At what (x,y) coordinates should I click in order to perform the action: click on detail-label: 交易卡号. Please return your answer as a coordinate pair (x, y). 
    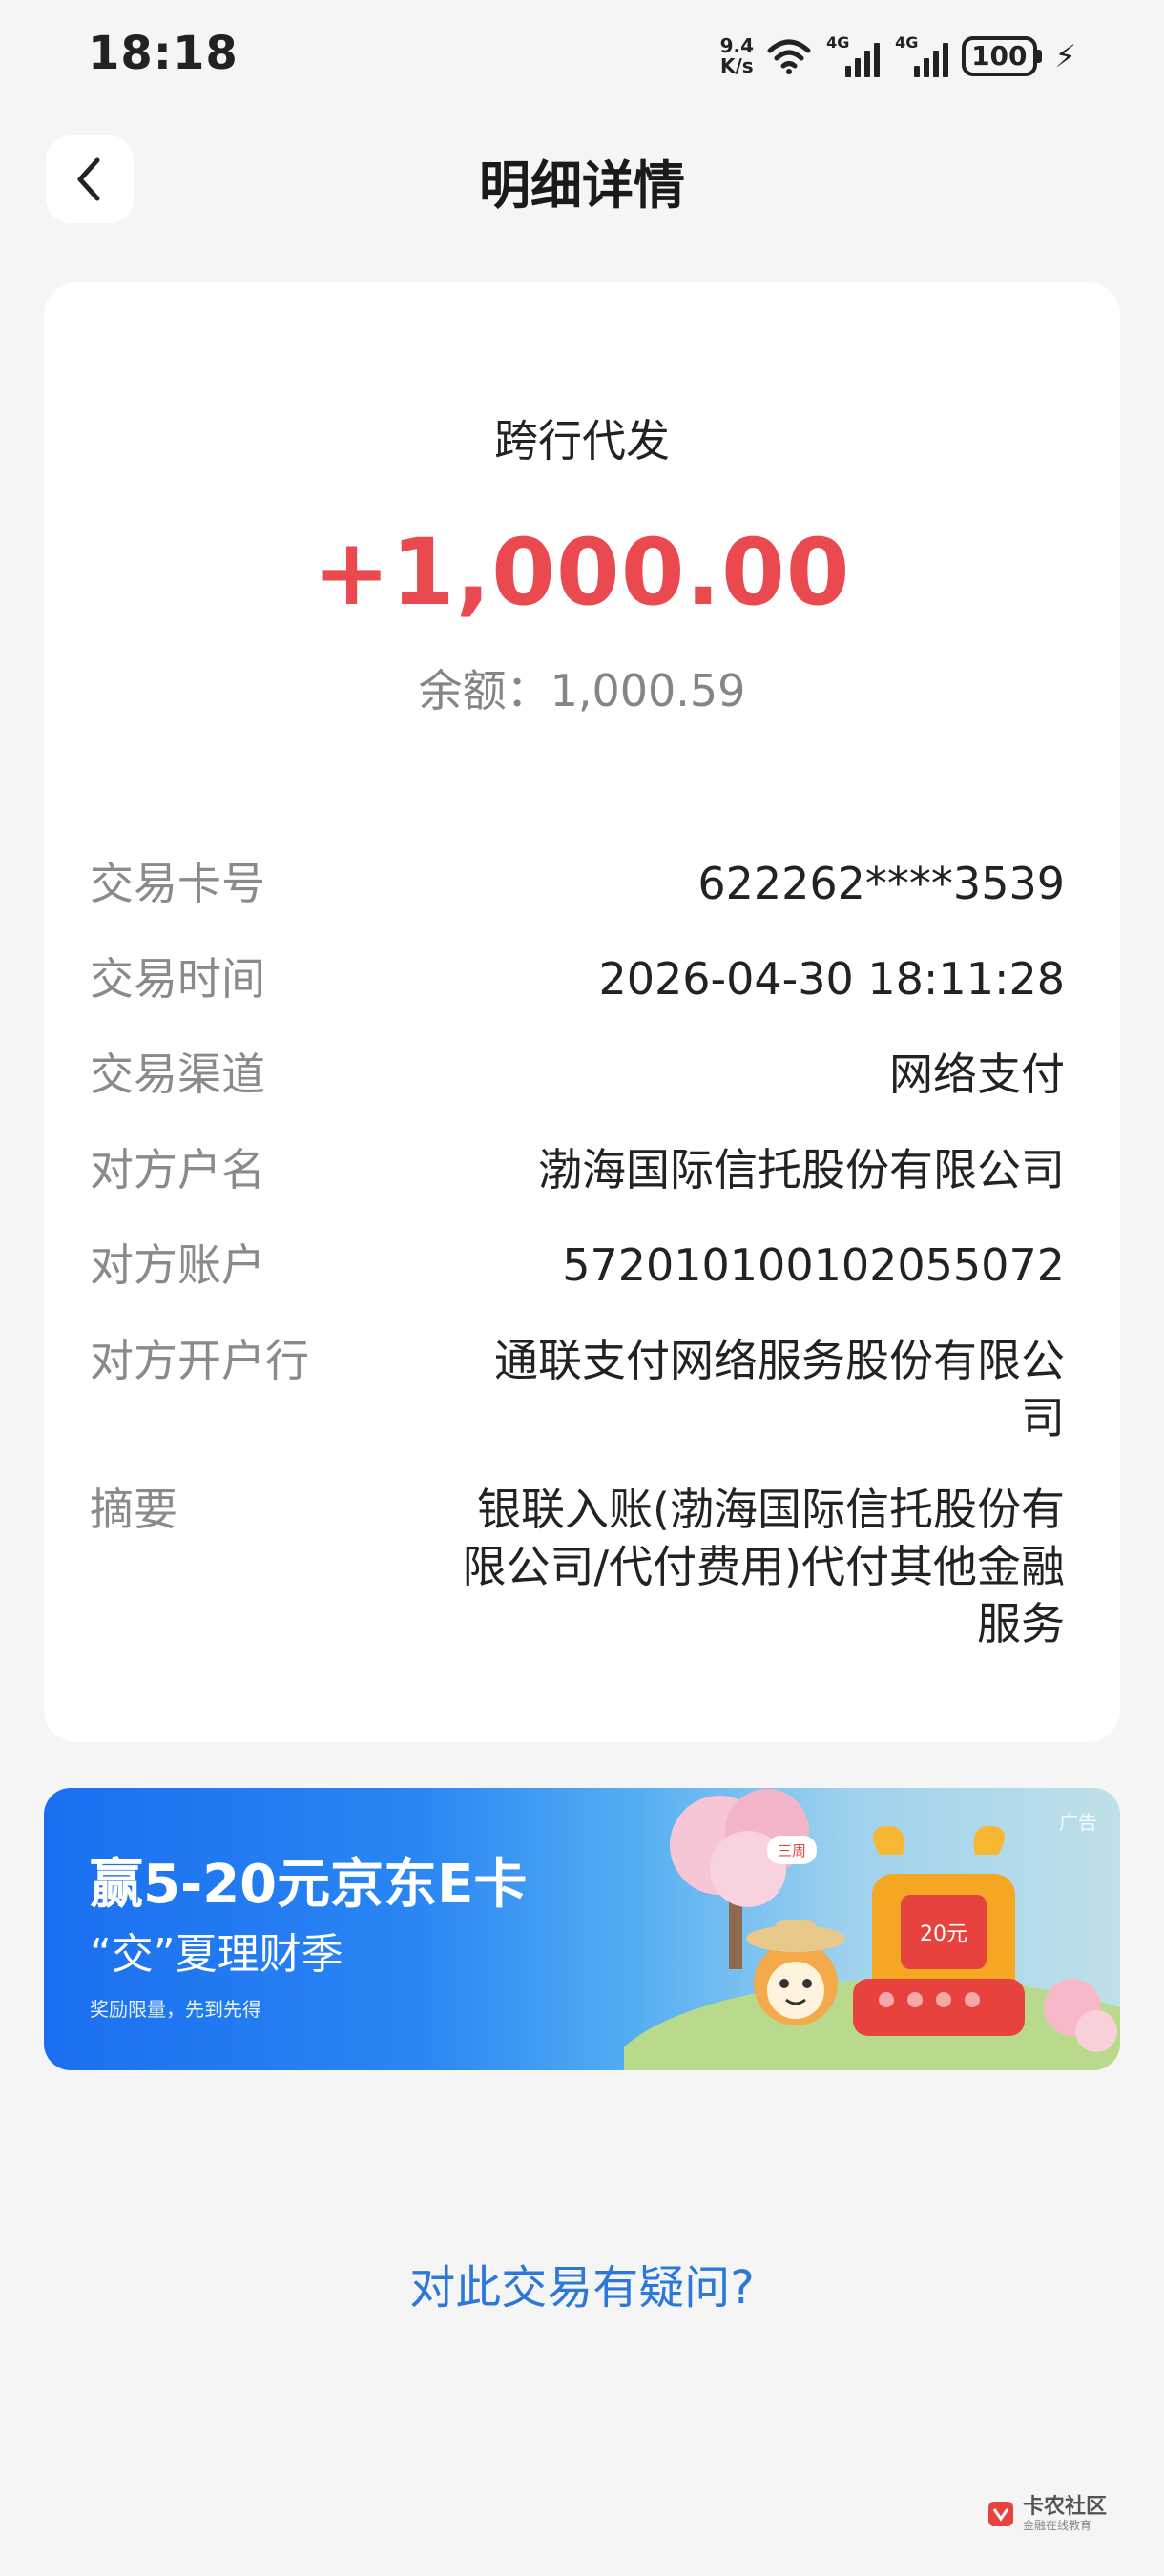
    Looking at the image, I should click on (178, 883).